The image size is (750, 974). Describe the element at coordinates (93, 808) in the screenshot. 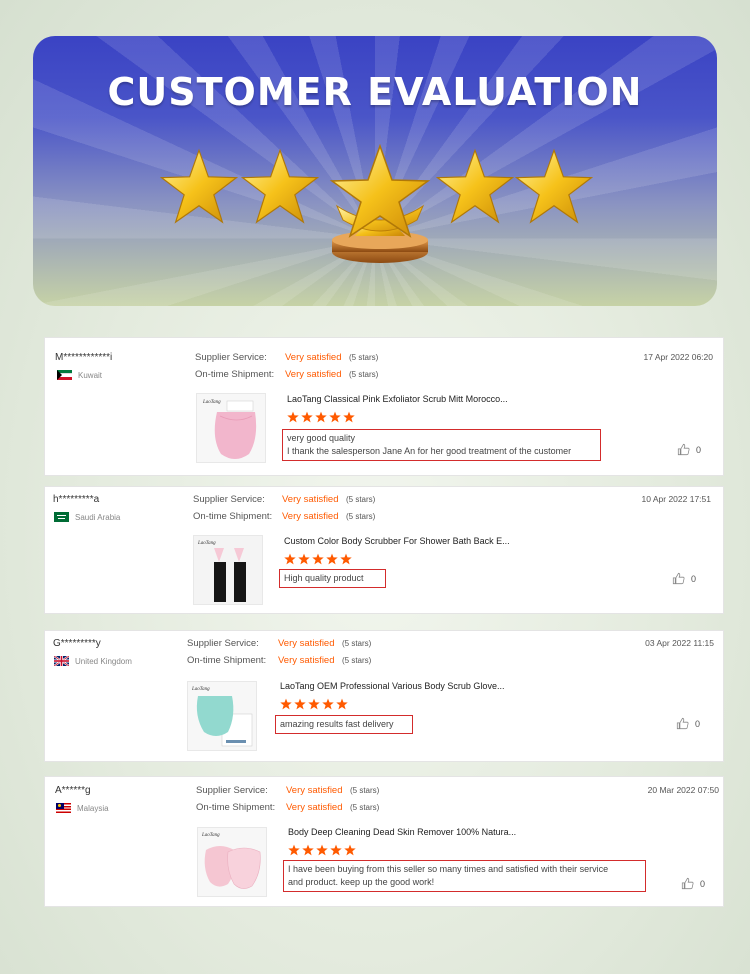

I see `country-name: Malaysia` at that location.